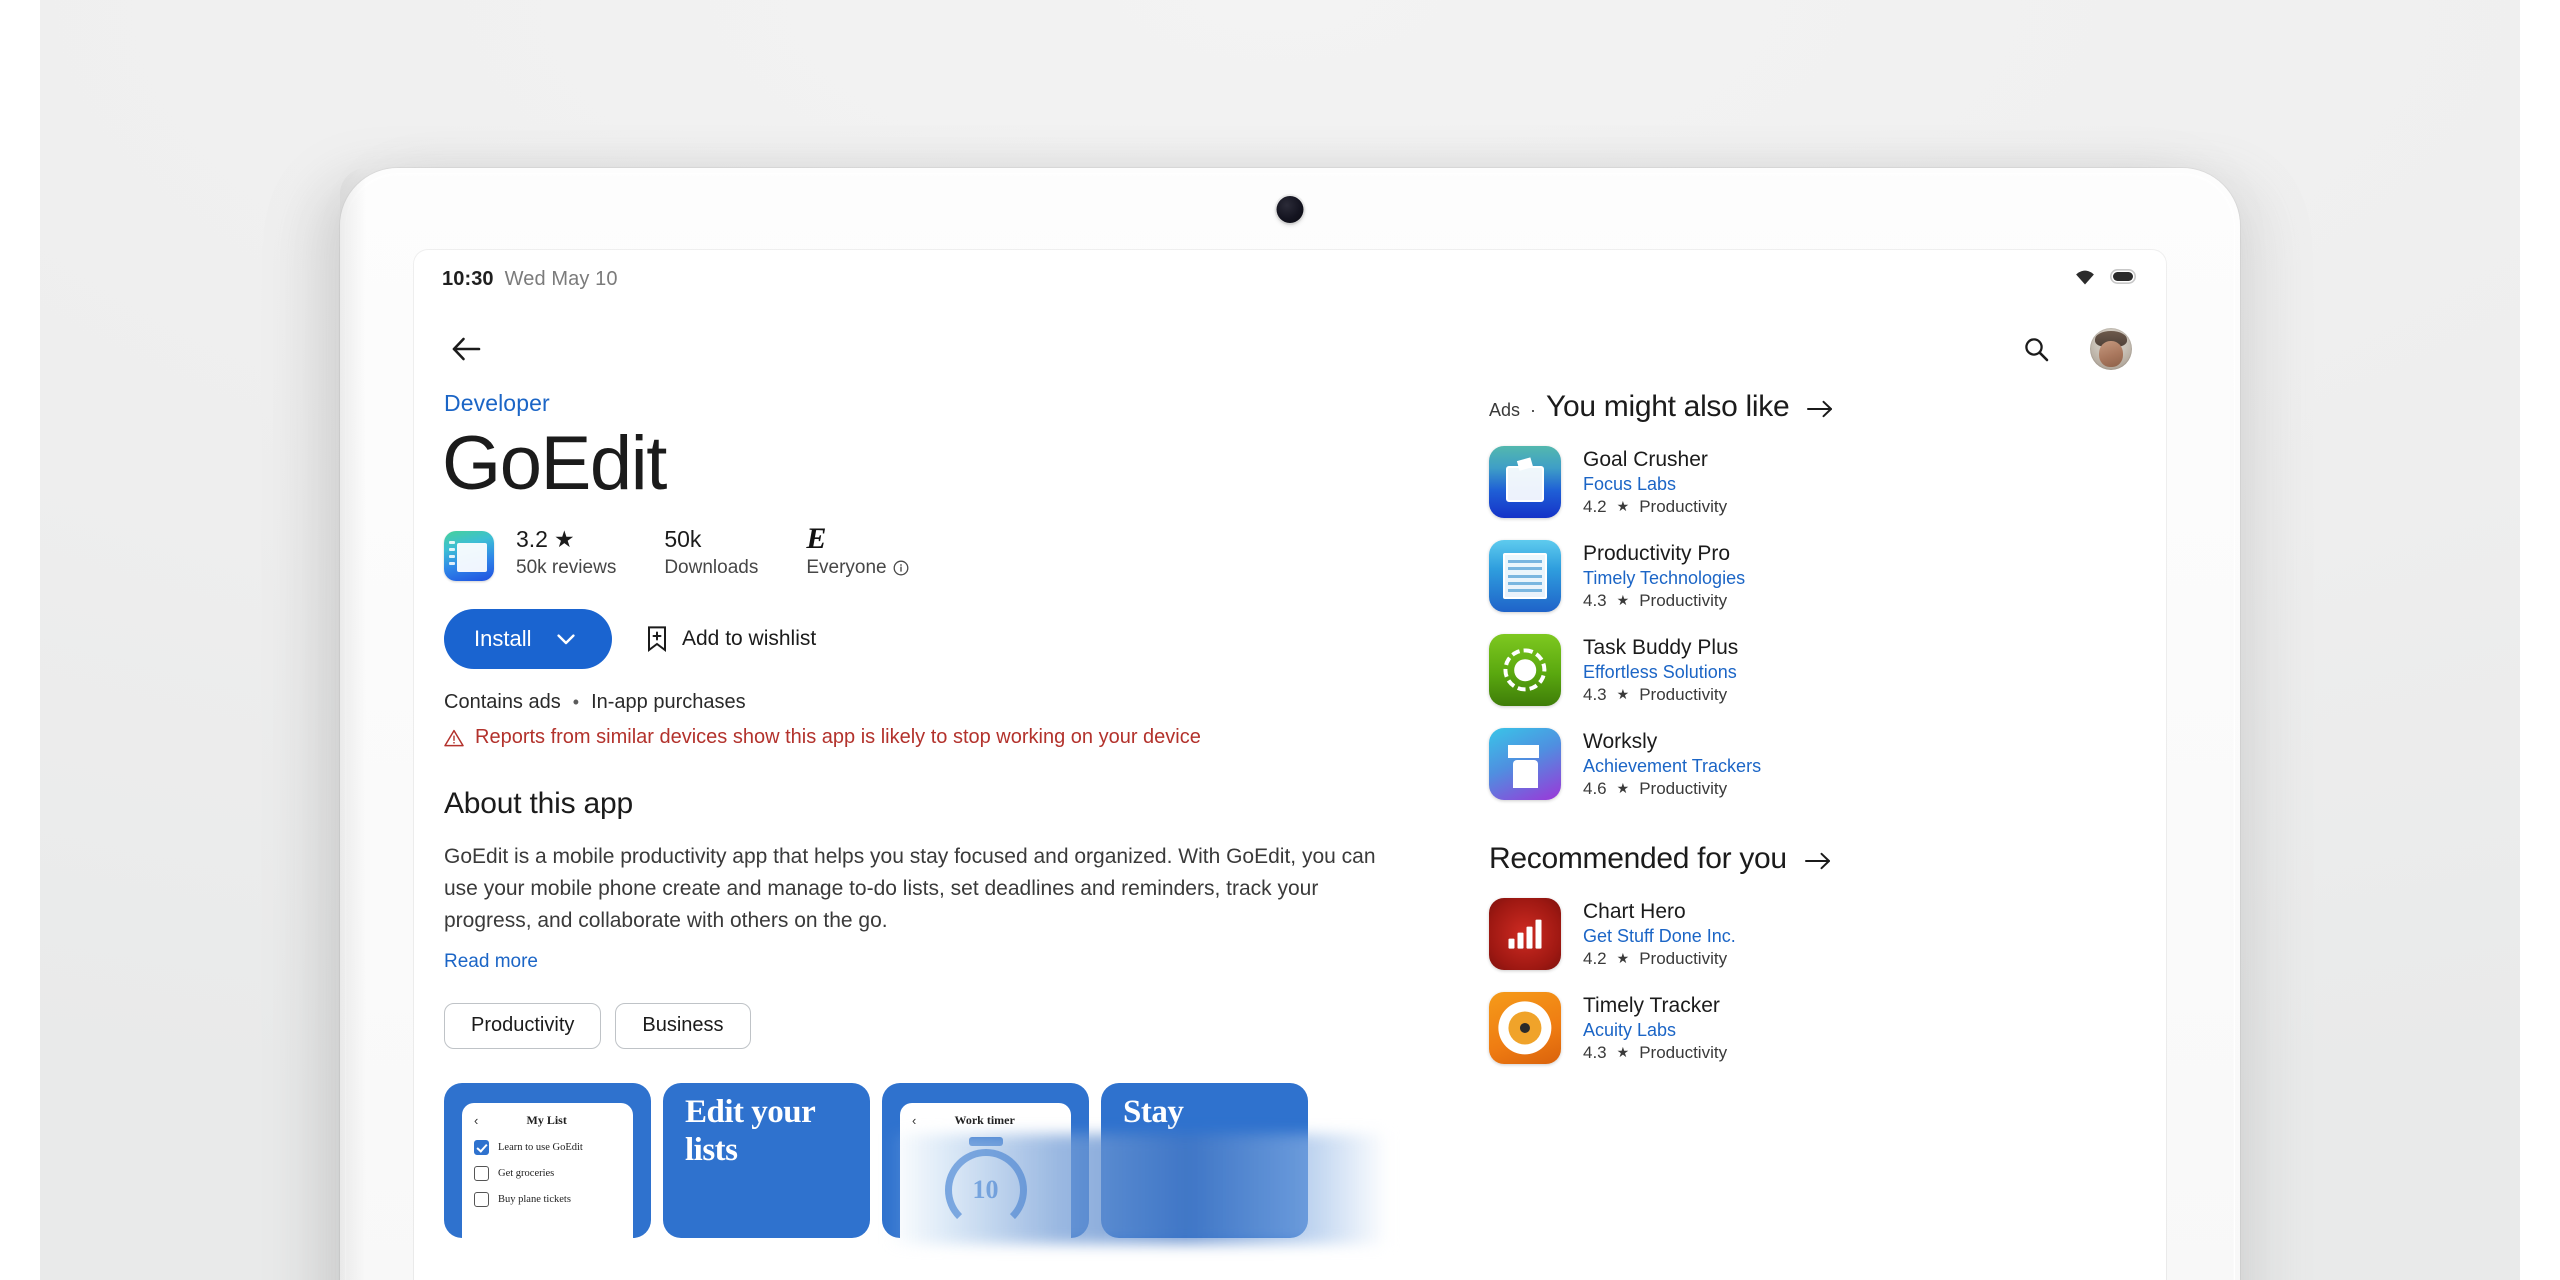 This screenshot has height=1280, width=2560. I want to click on app-name: Timely Tracker, so click(1651, 1005).